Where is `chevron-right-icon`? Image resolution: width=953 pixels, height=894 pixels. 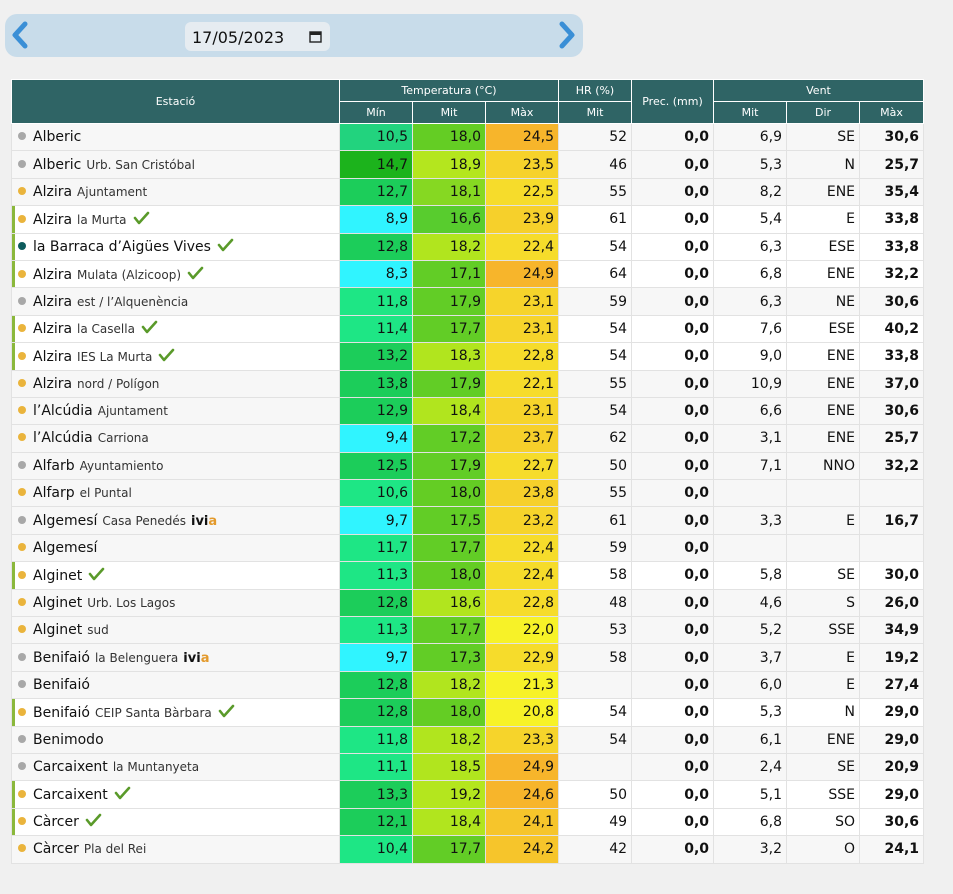 chevron-right-icon is located at coordinates (567, 35).